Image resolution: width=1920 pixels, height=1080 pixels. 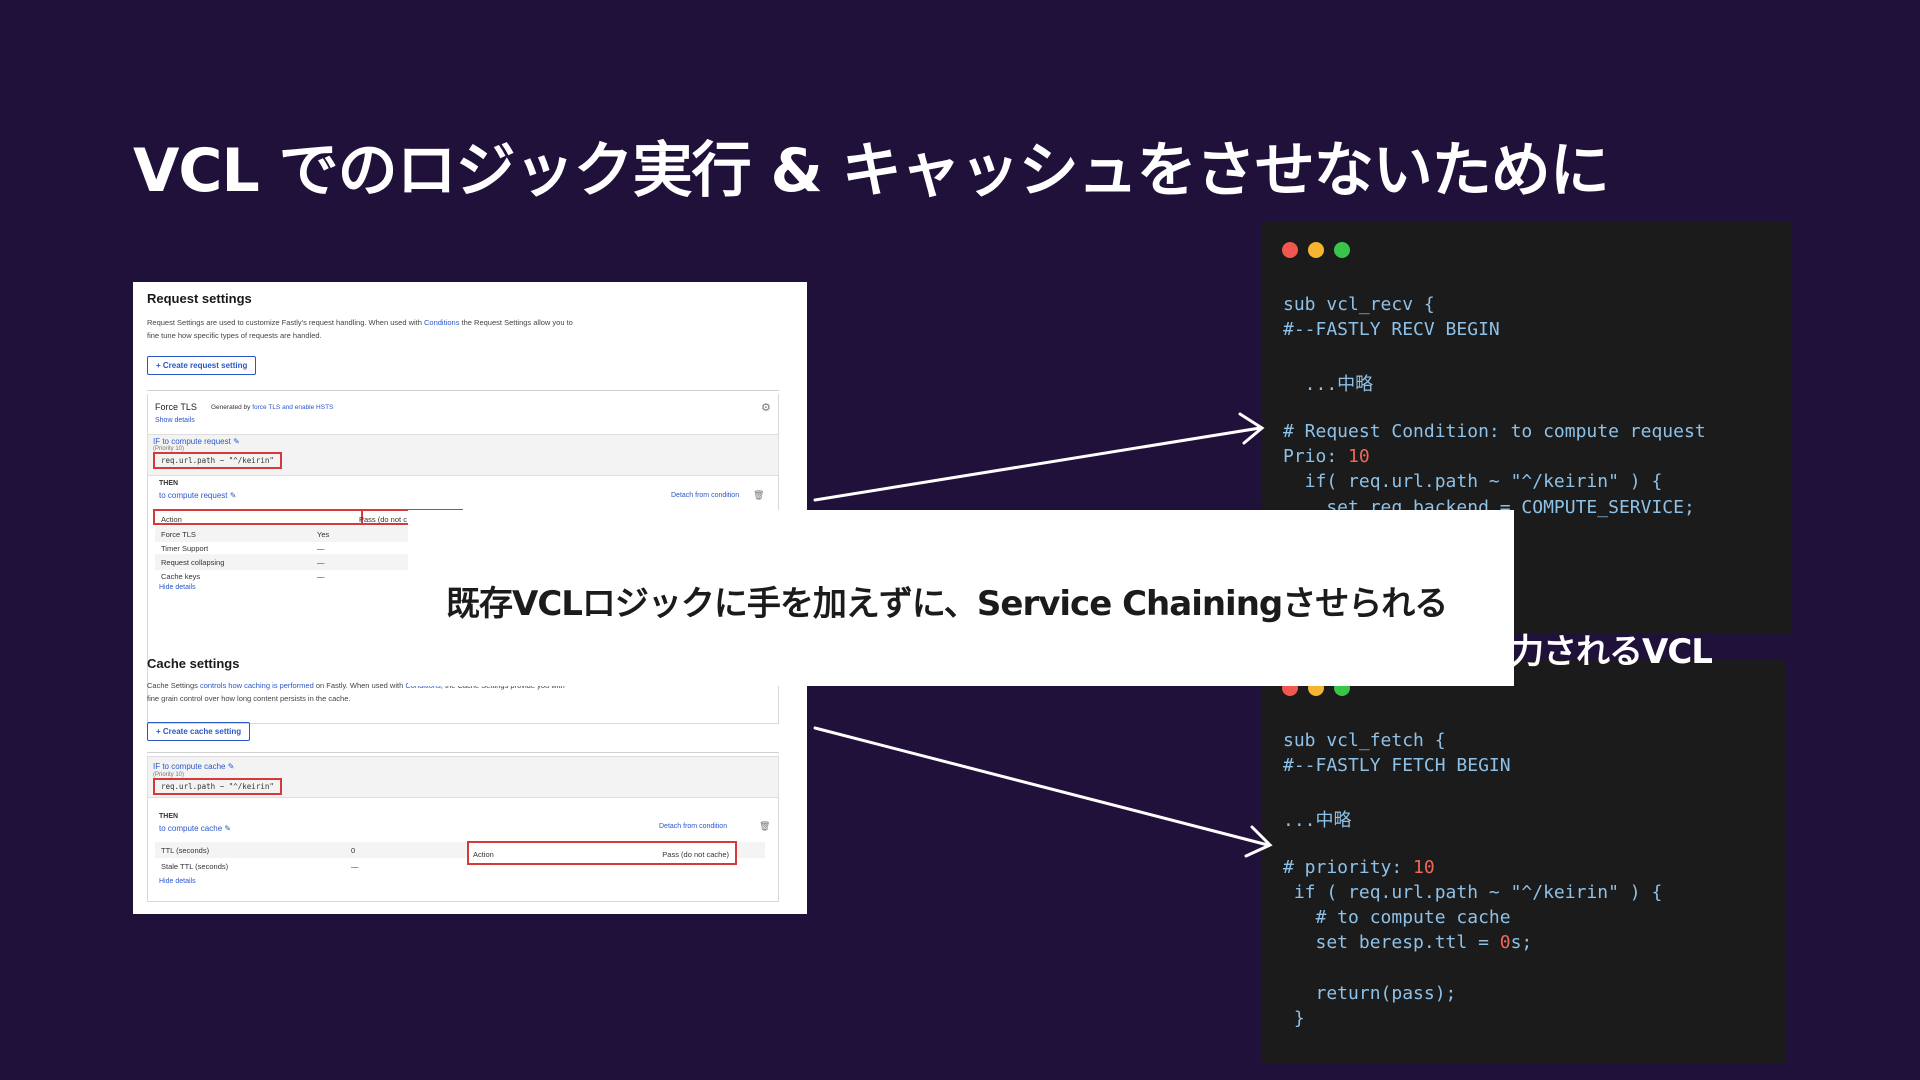 I want to click on arrow-to-fetch, so click(x=1041, y=786).